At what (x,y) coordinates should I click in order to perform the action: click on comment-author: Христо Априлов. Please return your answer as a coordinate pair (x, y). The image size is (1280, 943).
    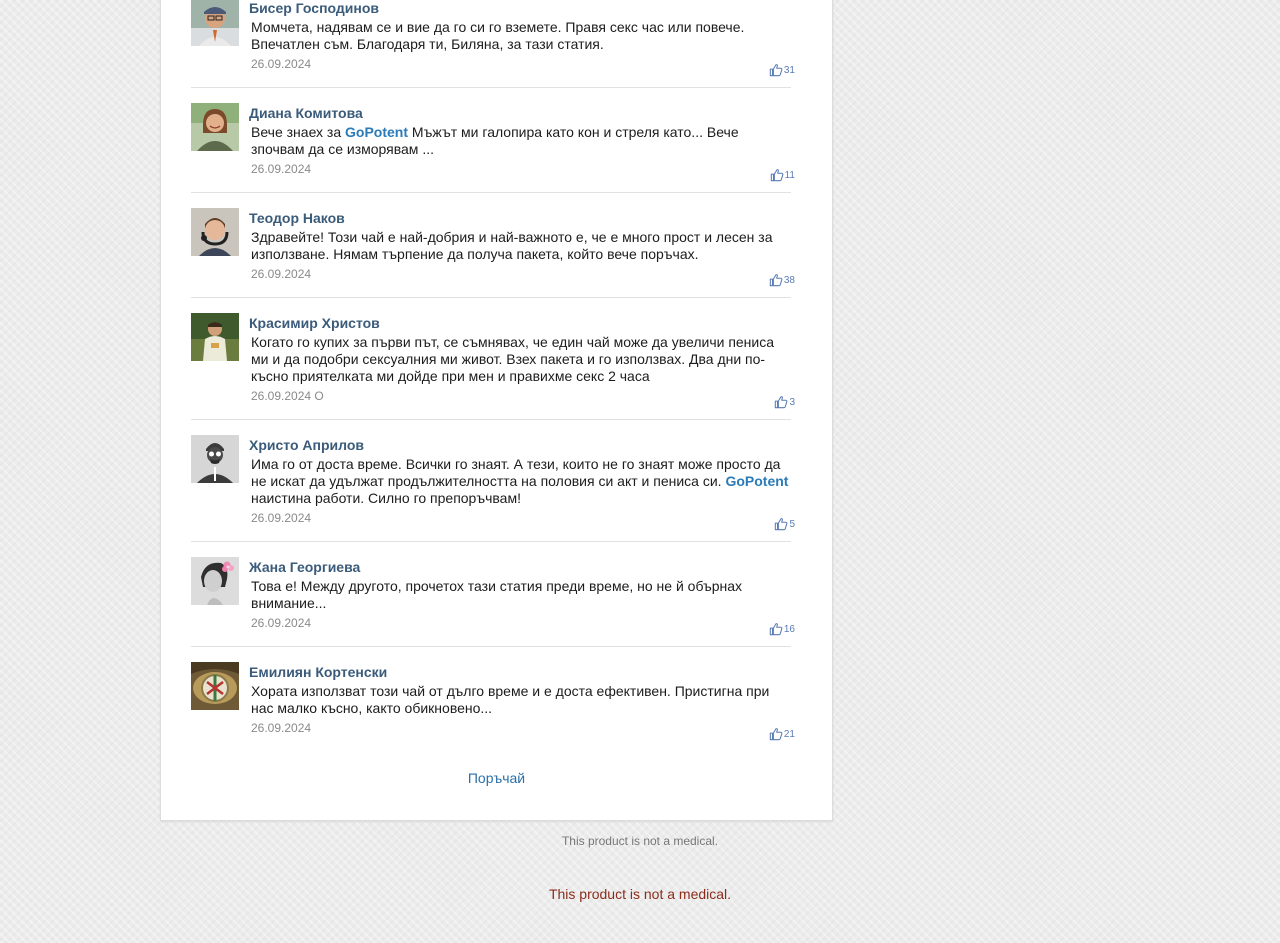
    Looking at the image, I should click on (306, 445).